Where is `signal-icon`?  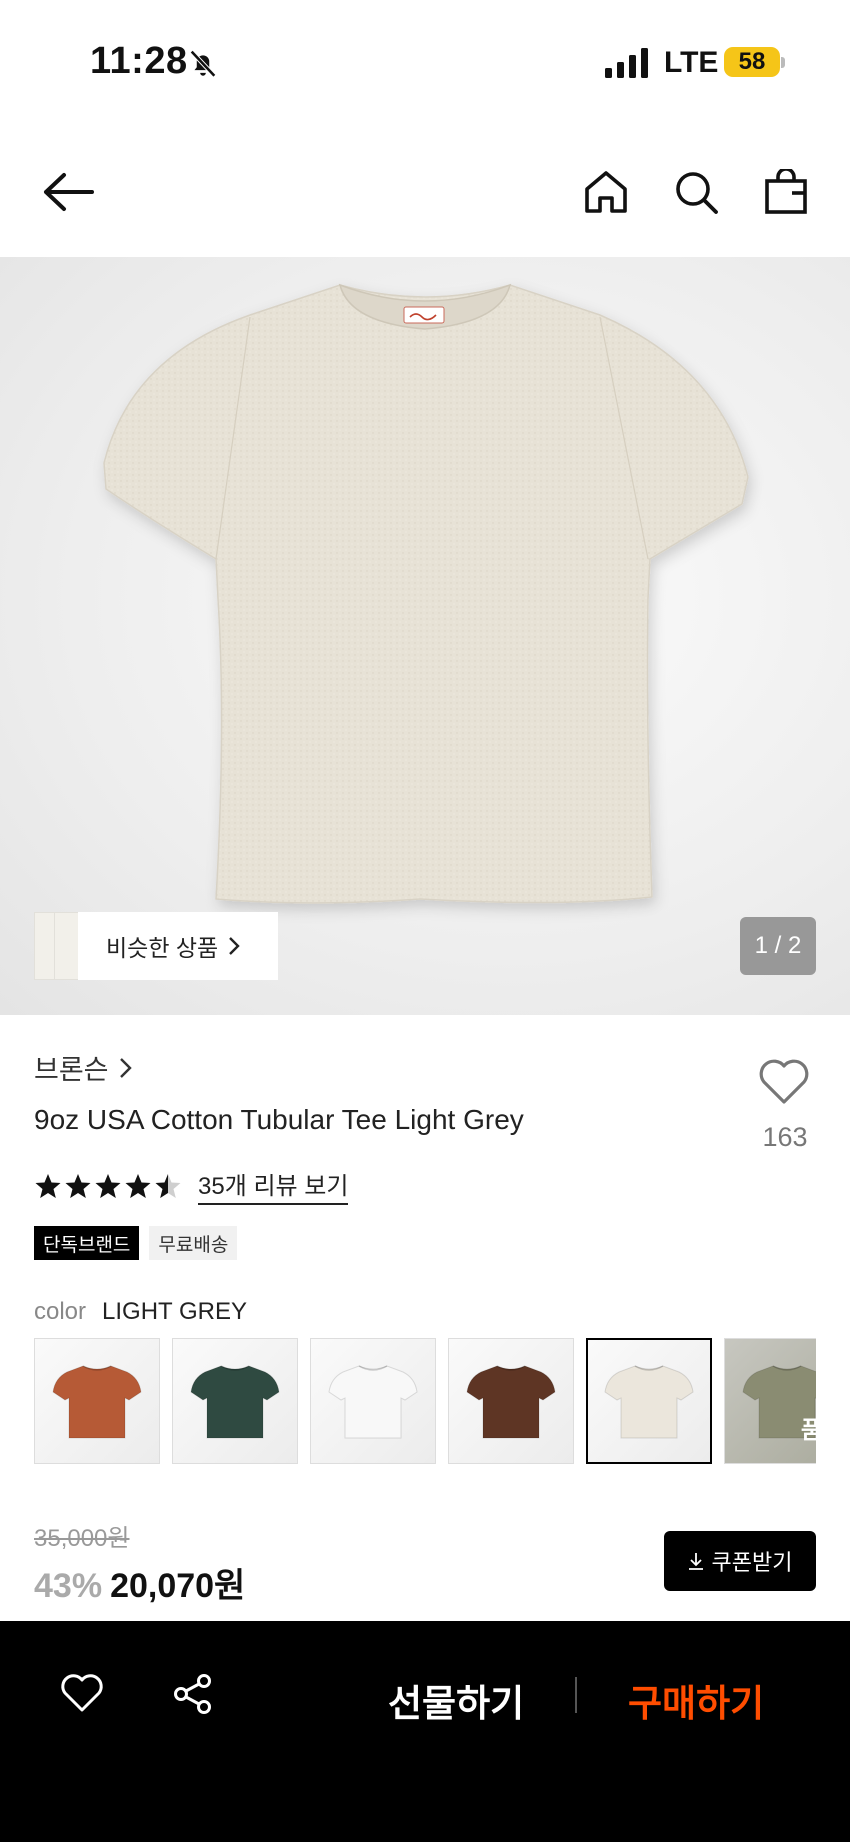
signal-icon is located at coordinates (626, 63).